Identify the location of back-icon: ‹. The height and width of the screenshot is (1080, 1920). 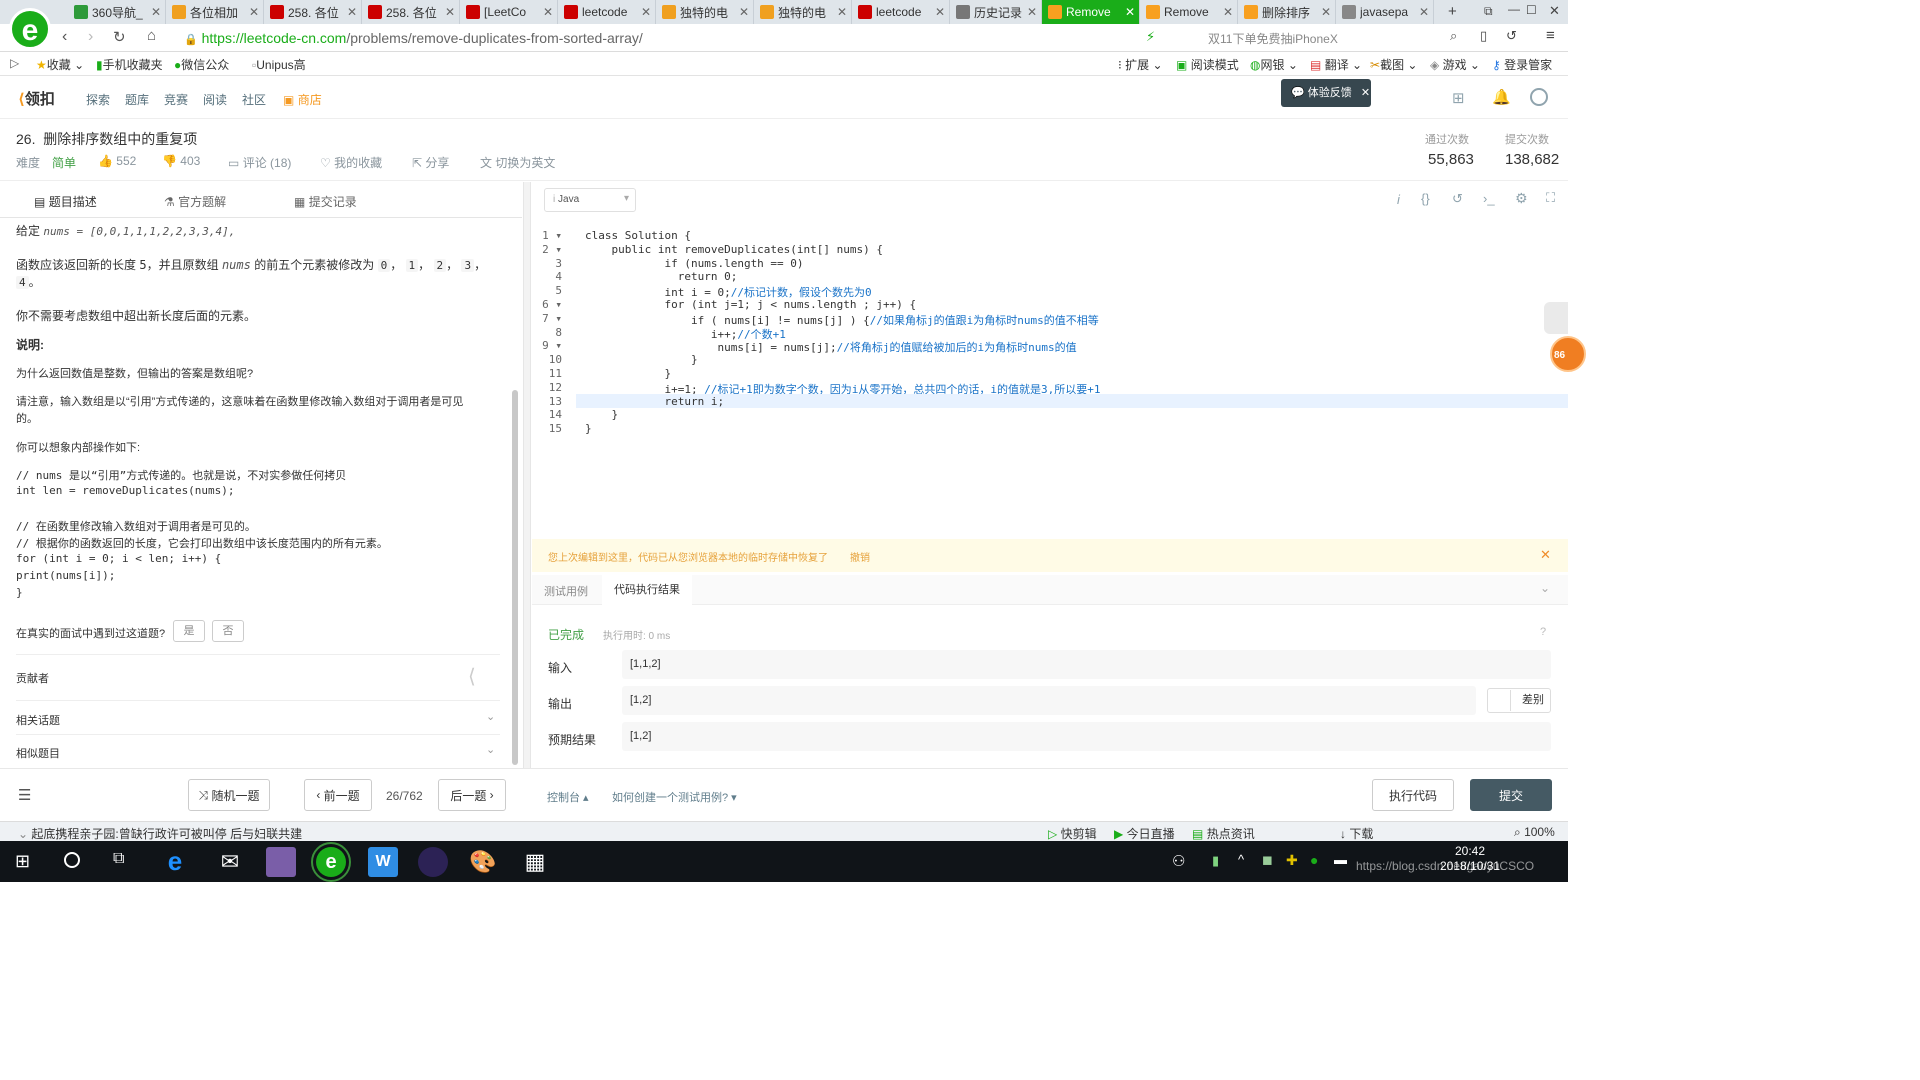
(64, 37).